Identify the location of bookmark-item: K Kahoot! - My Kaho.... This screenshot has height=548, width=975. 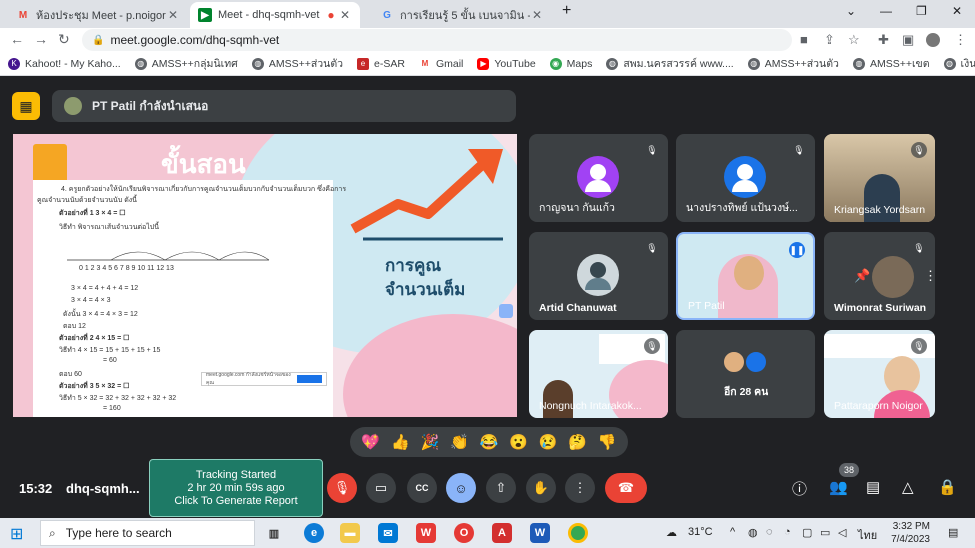
(64, 63).